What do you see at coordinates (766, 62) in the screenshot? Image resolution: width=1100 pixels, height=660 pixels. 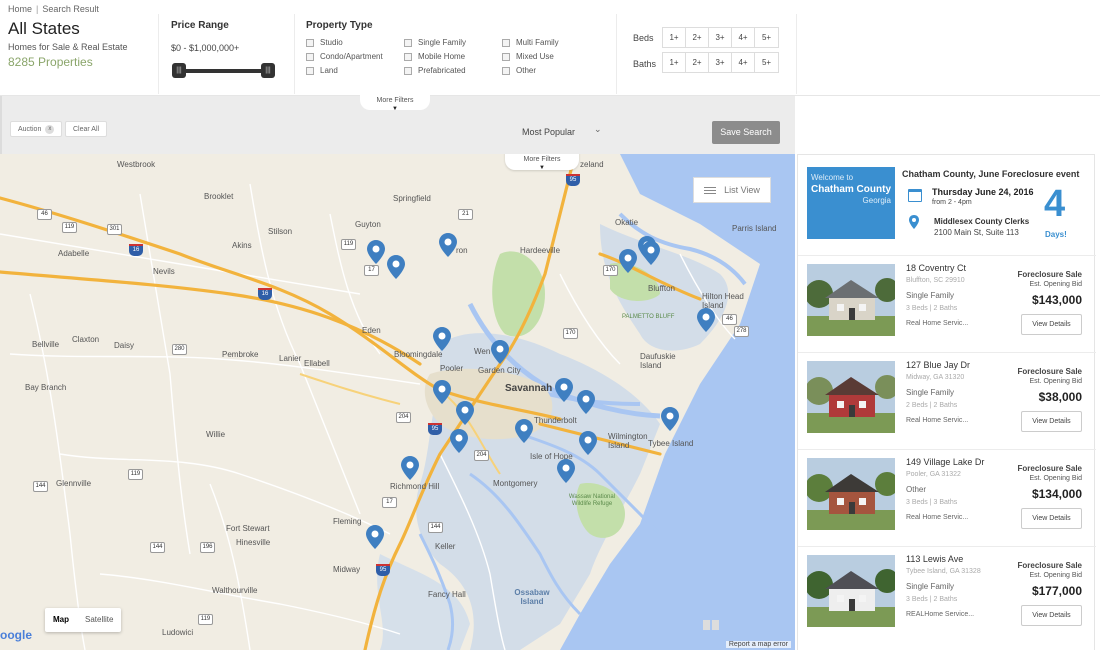 I see `baths-option: 5+` at bounding box center [766, 62].